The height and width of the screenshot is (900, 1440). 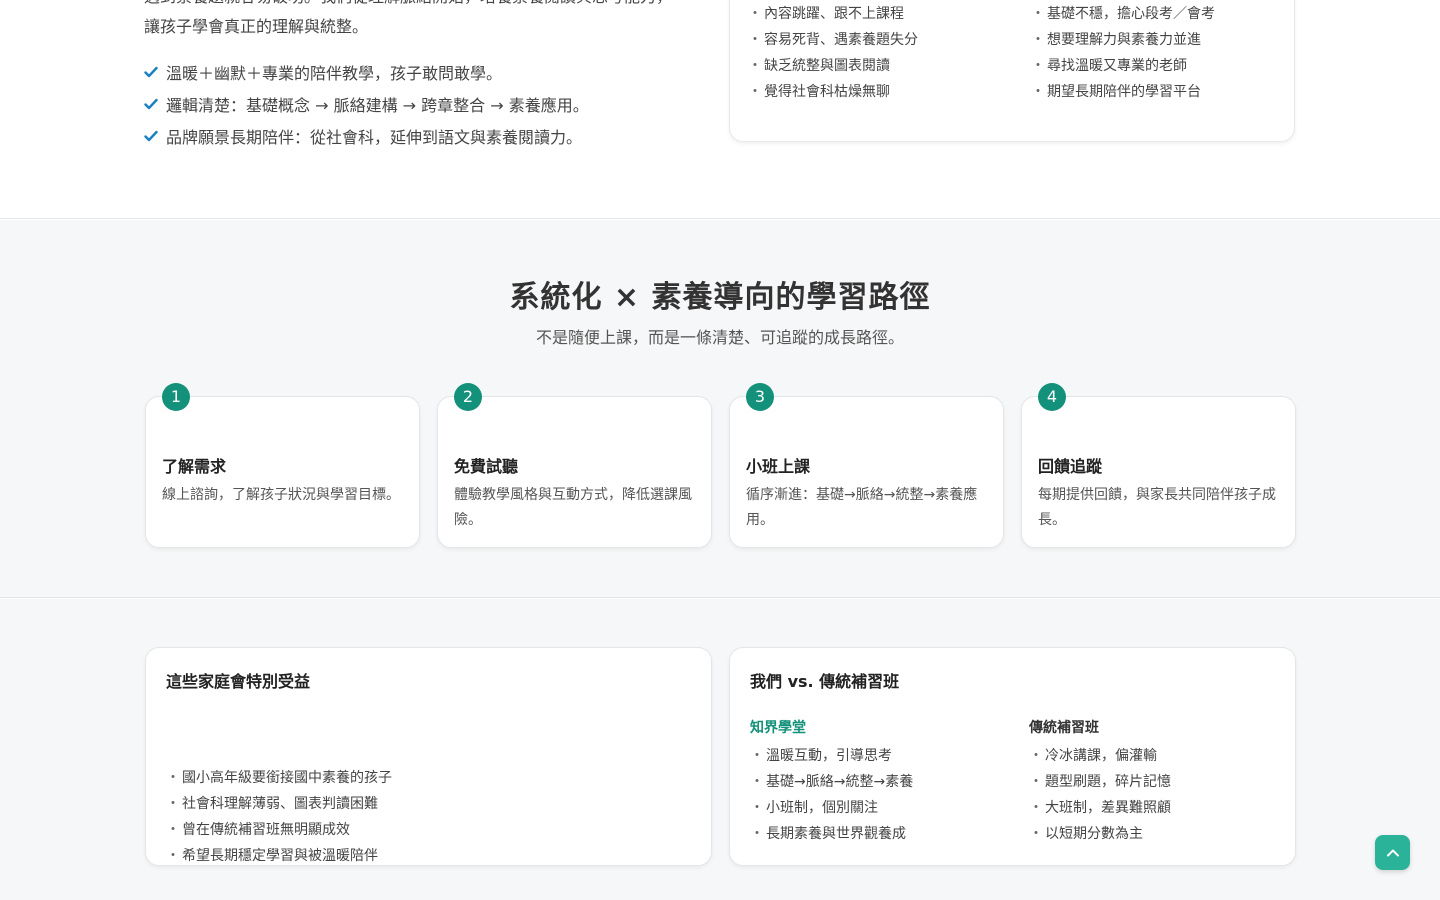 I want to click on list-item-text: 冷冰講課，偏灌輸, so click(x=1101, y=756).